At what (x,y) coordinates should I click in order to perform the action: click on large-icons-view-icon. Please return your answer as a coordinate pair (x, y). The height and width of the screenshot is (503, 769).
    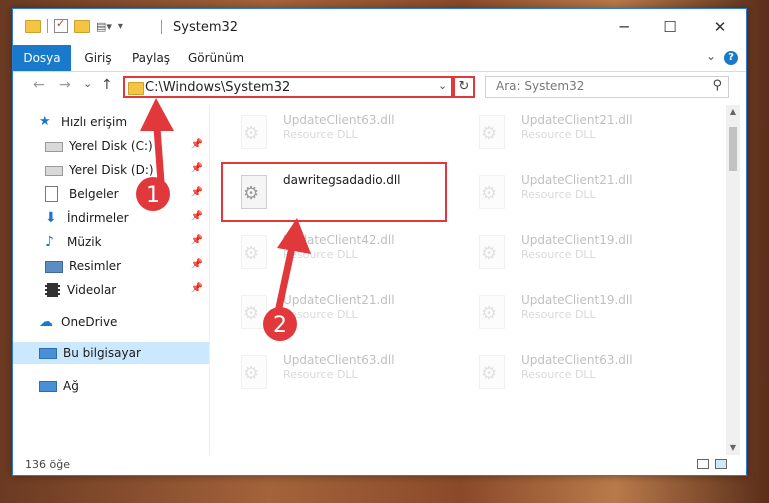
    Looking at the image, I should click on (721, 464).